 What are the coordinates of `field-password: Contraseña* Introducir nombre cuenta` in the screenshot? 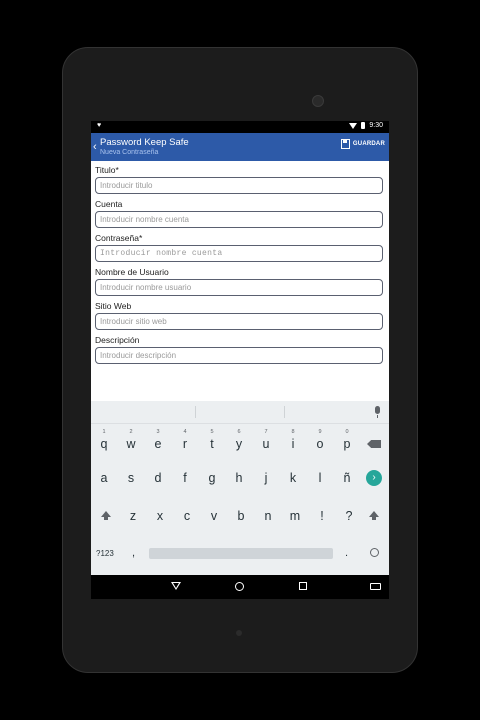 It's located at (240, 247).